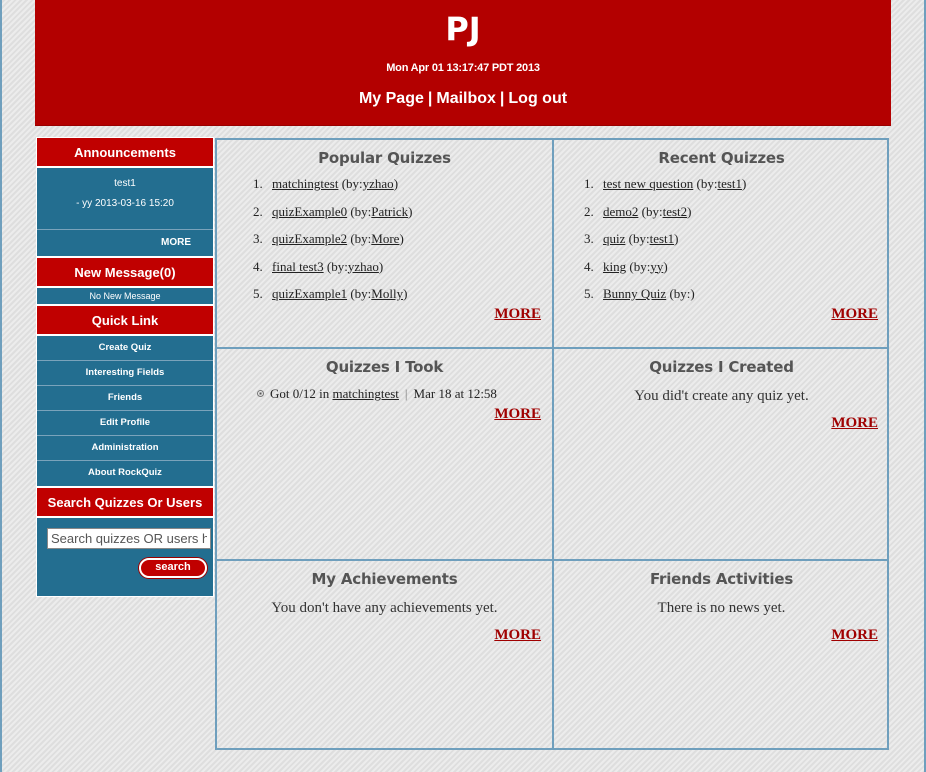 This screenshot has height=772, width=926. What do you see at coordinates (721, 367) in the screenshot?
I see `panel-title: Quizzes I Created` at bounding box center [721, 367].